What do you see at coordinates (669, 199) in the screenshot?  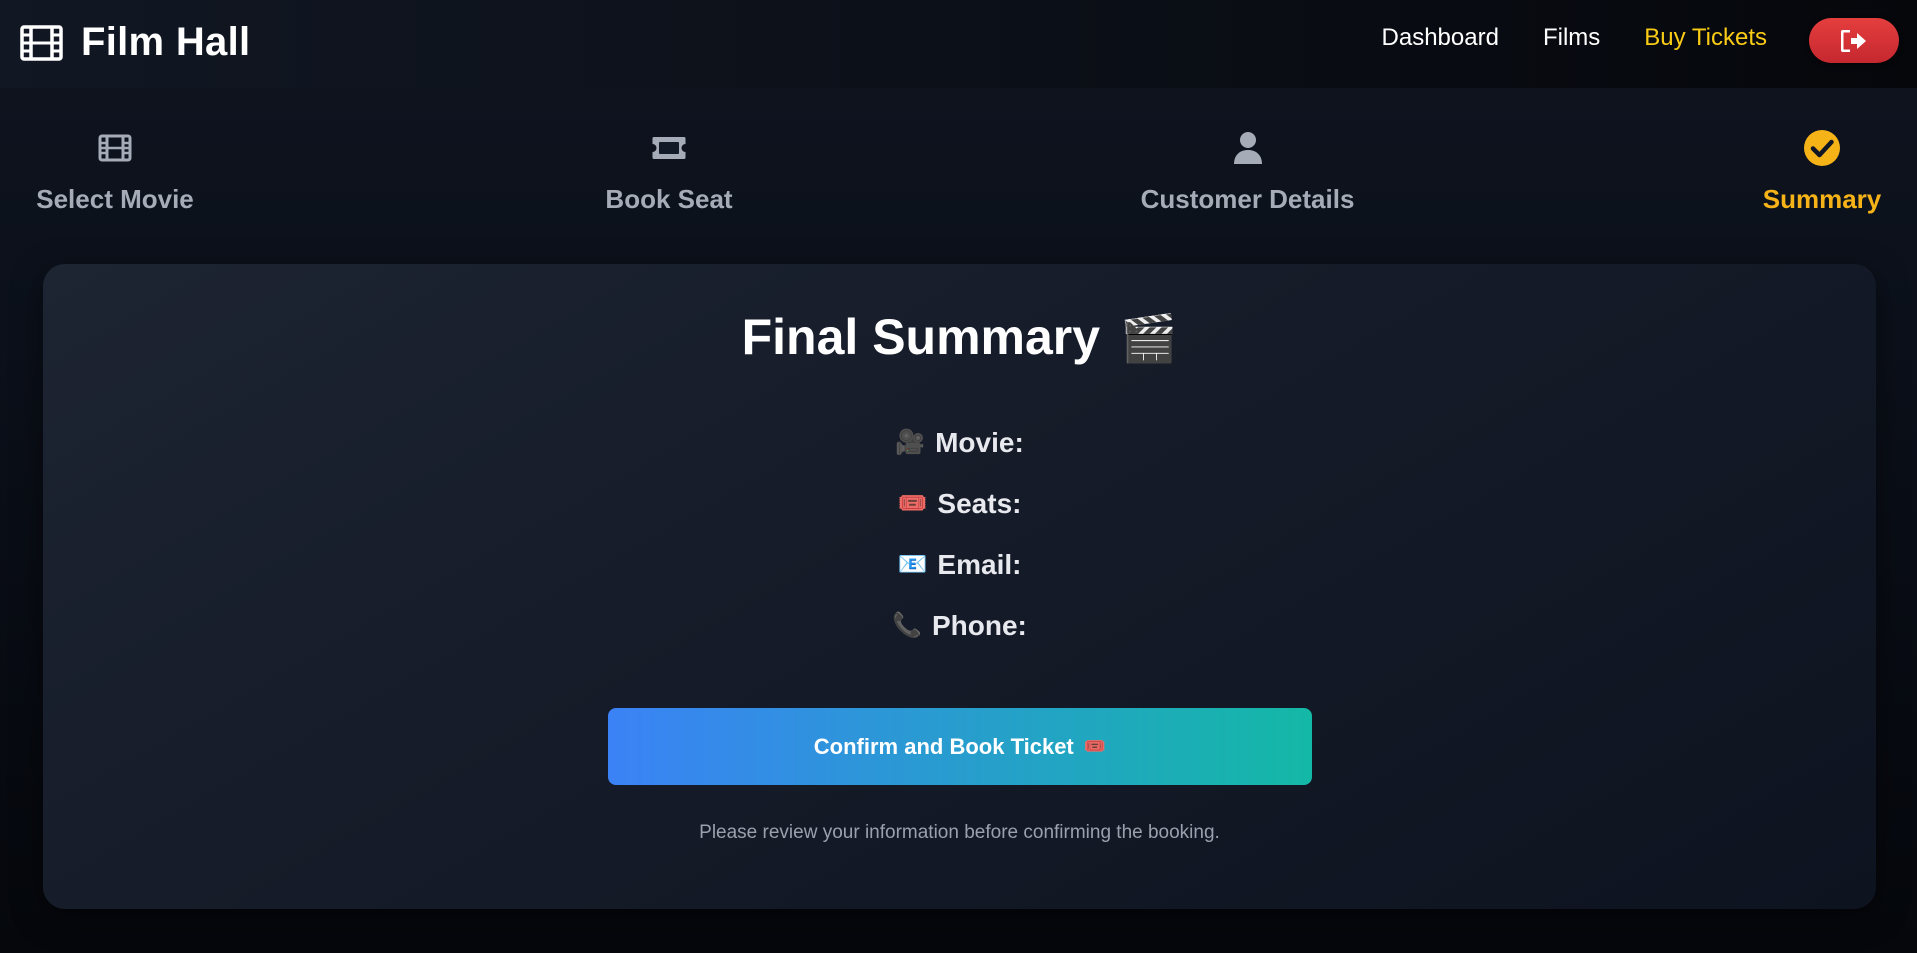 I see `step-label: Book Seat` at bounding box center [669, 199].